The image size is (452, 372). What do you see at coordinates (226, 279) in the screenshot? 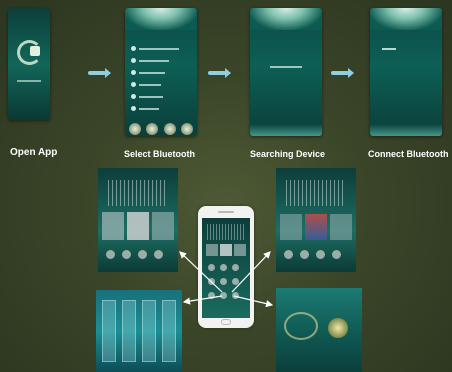
I see `connector-arrows` at bounding box center [226, 279].